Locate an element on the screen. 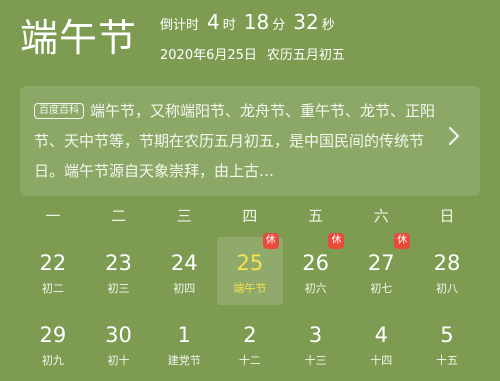  weekday-header: 一 二 三 四 五 六 日 is located at coordinates (250, 219).